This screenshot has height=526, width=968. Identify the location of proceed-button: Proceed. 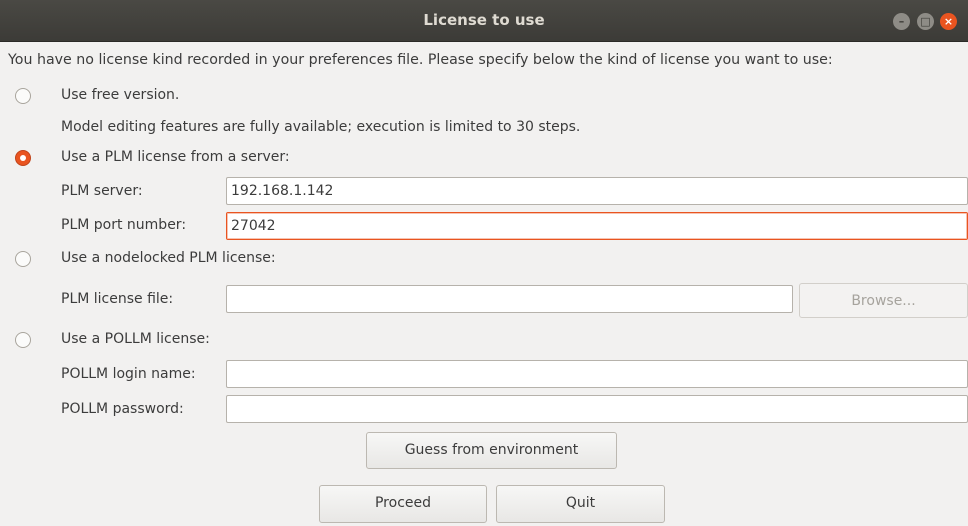
(403, 504).